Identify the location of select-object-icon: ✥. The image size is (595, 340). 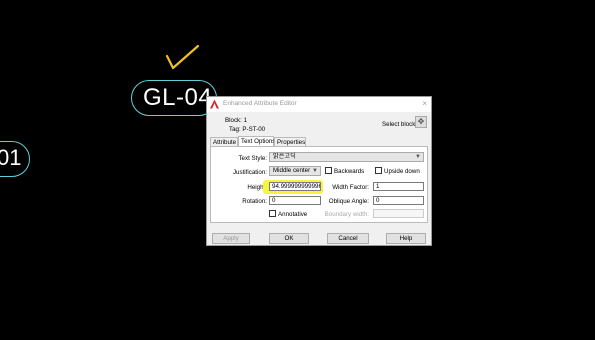
(421, 121).